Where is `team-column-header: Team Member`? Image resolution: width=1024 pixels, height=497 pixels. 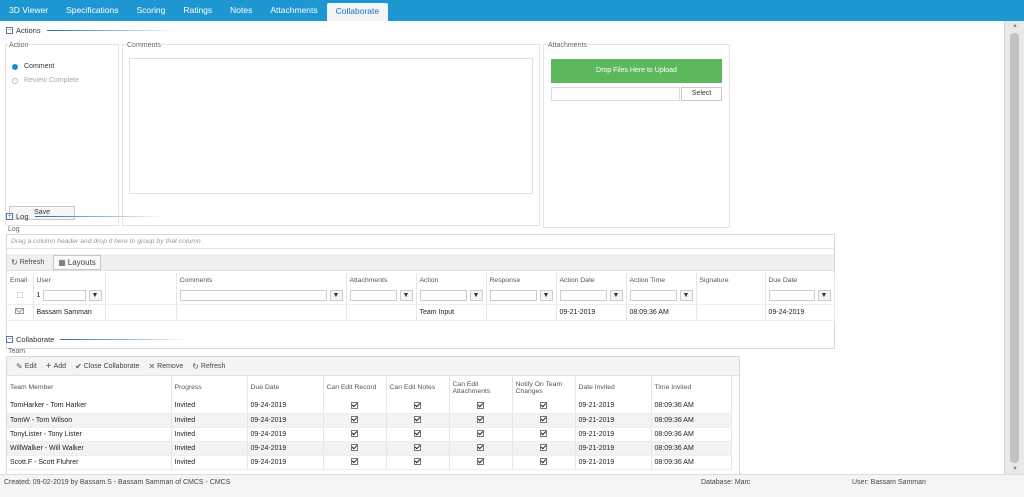 team-column-header: Team Member is located at coordinates (89, 387).